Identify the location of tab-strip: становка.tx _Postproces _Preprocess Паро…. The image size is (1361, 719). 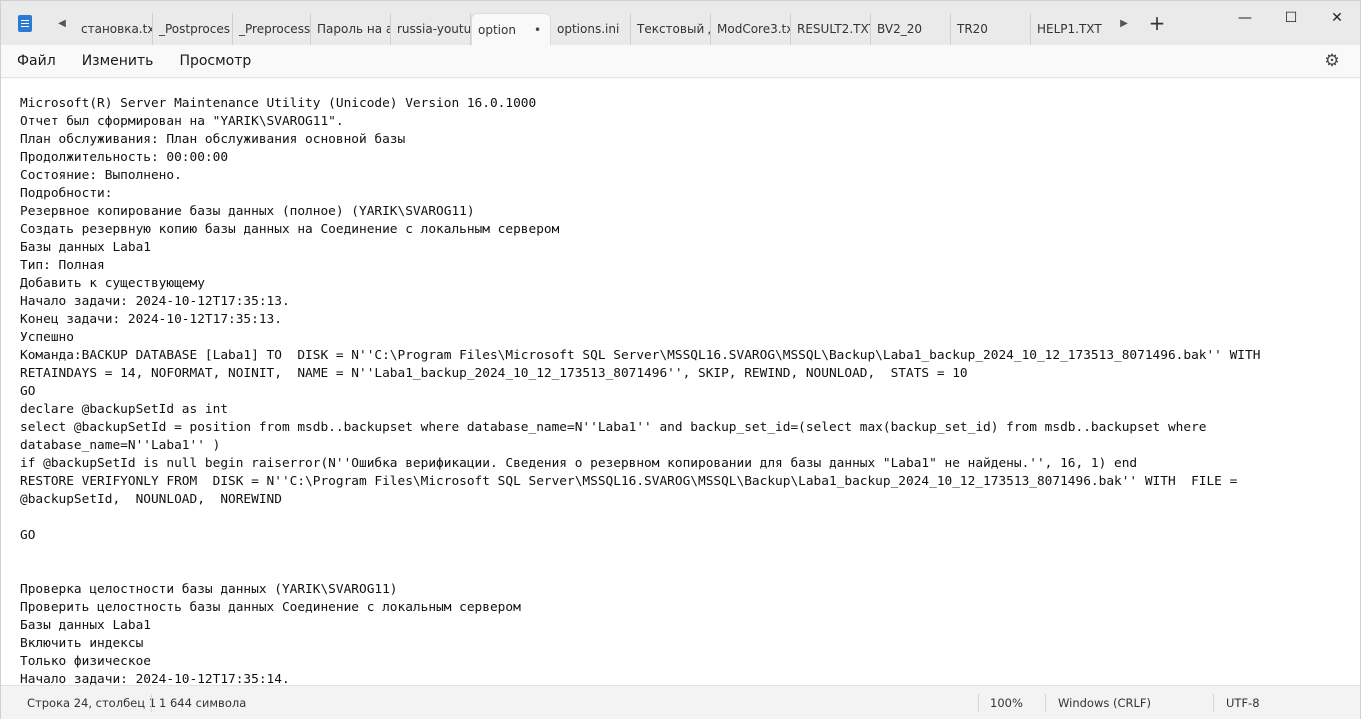
(593, 23).